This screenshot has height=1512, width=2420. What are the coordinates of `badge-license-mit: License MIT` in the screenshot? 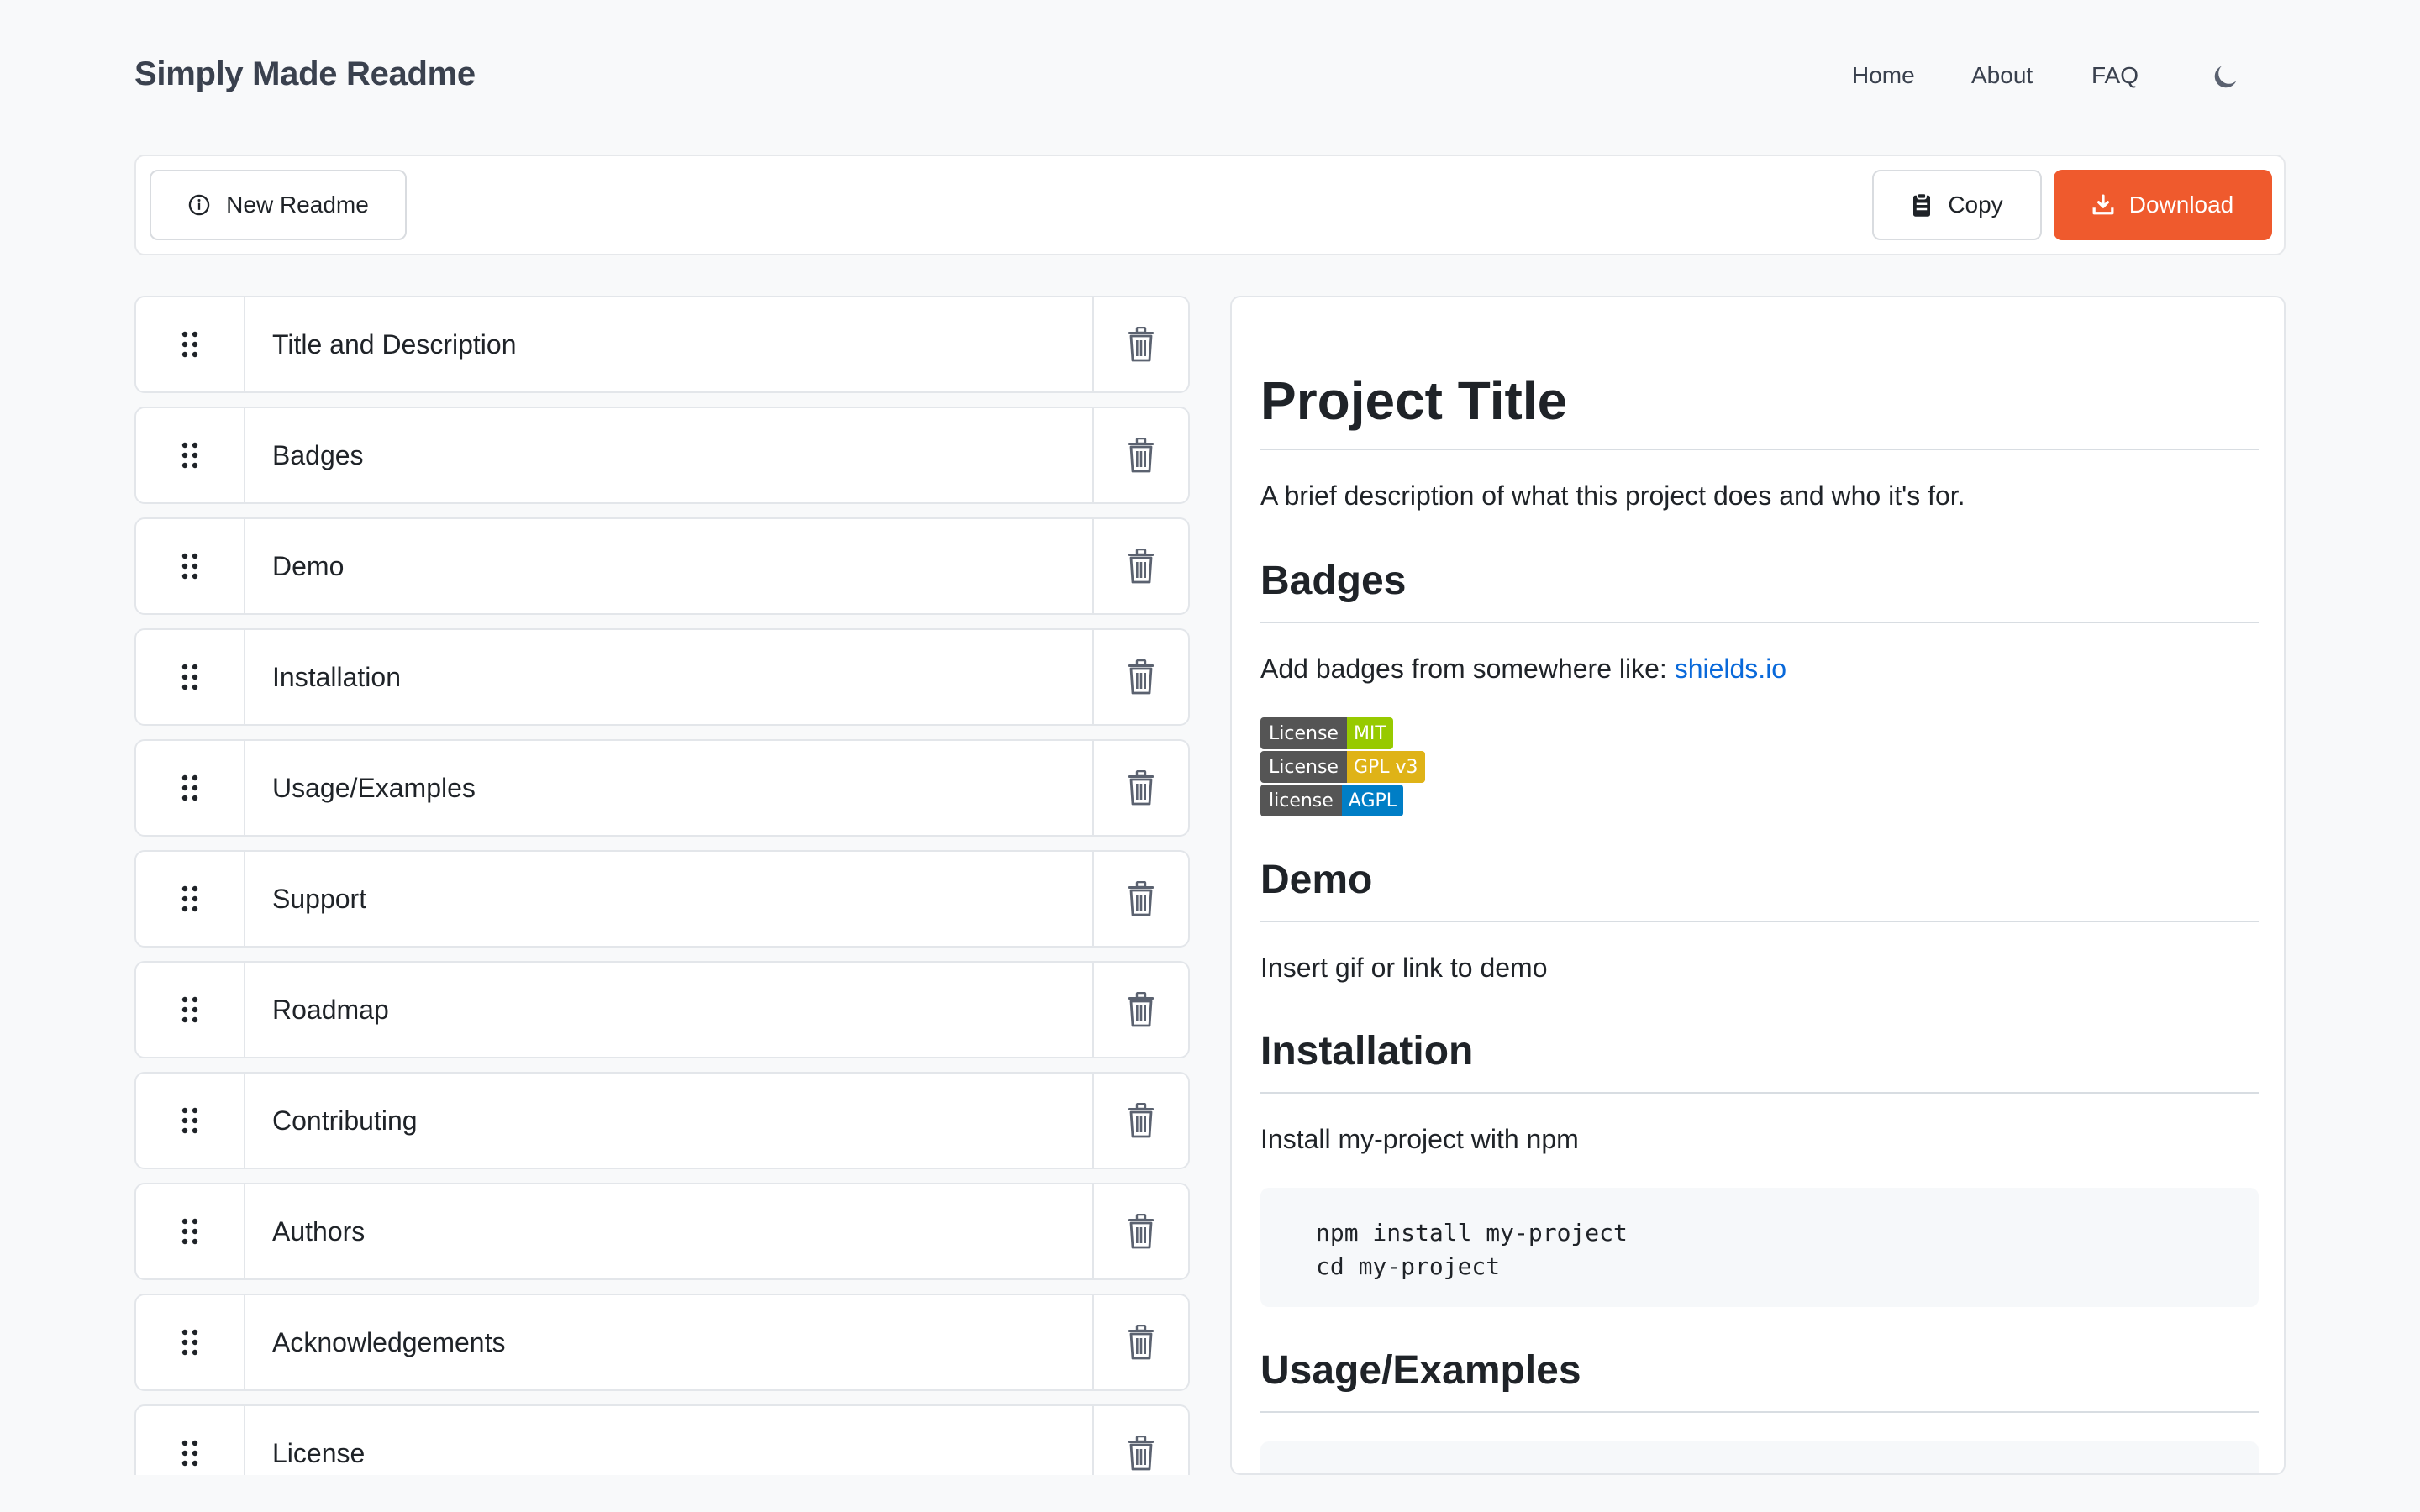 It's located at (1326, 733).